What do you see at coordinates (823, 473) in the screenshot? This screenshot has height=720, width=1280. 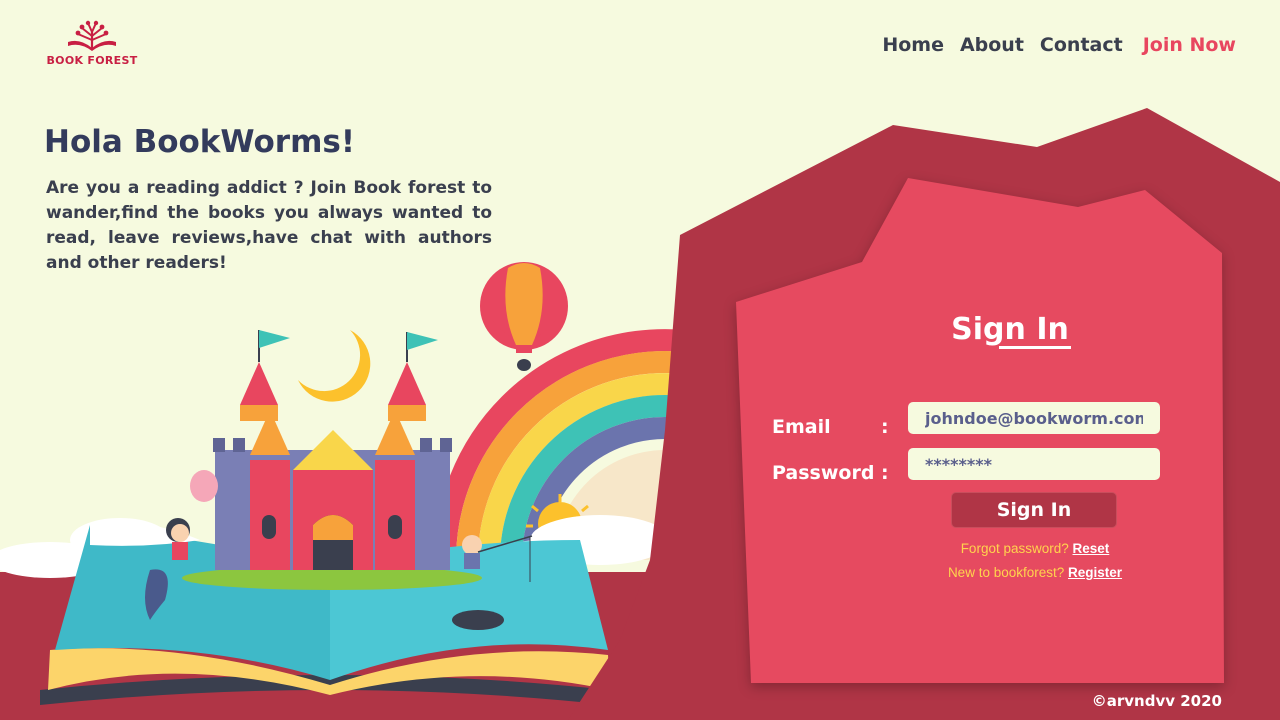 I see `password-label: Password` at bounding box center [823, 473].